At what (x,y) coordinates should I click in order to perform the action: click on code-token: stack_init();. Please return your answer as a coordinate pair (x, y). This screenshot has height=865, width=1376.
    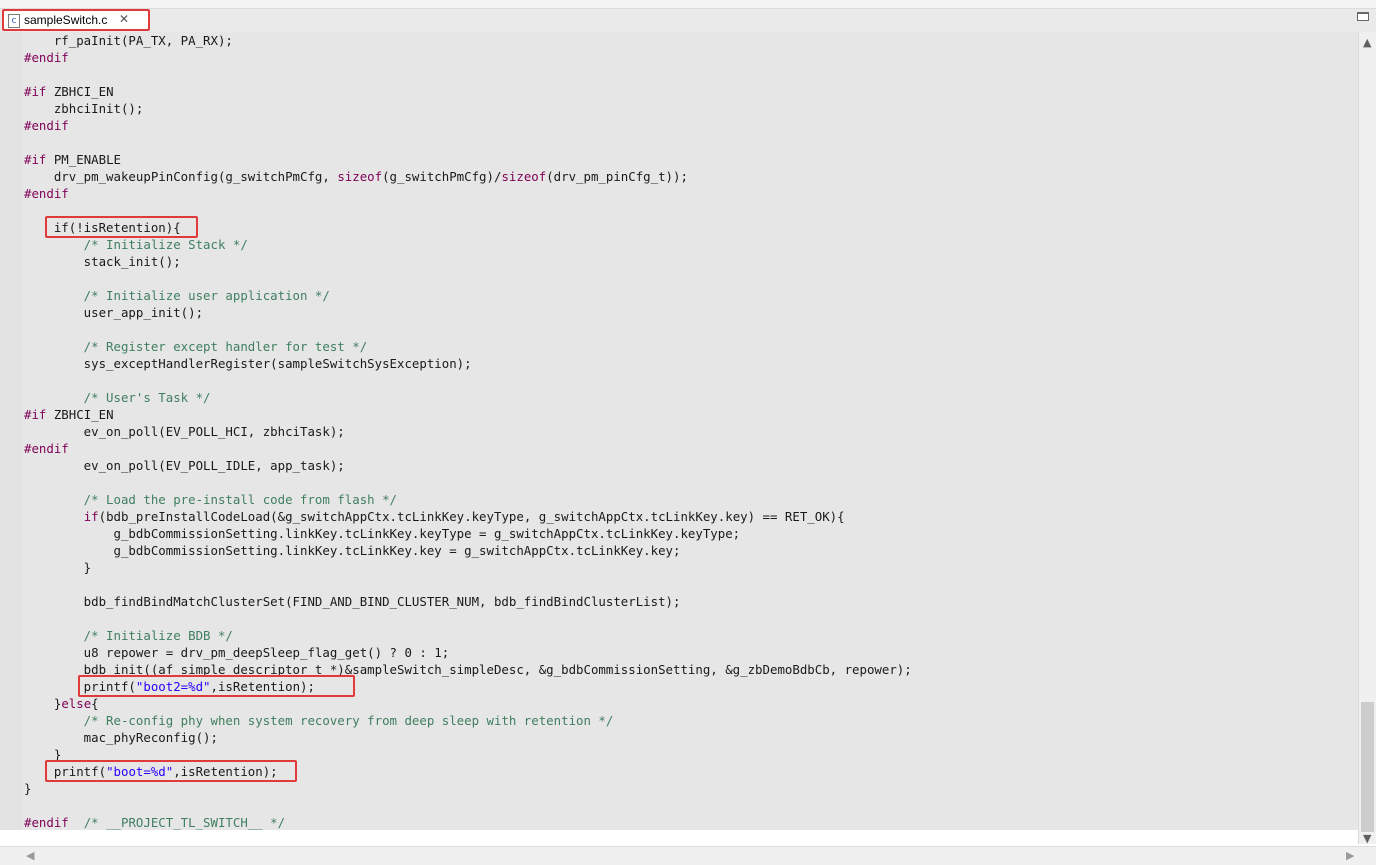
    Looking at the image, I should click on (102, 261).